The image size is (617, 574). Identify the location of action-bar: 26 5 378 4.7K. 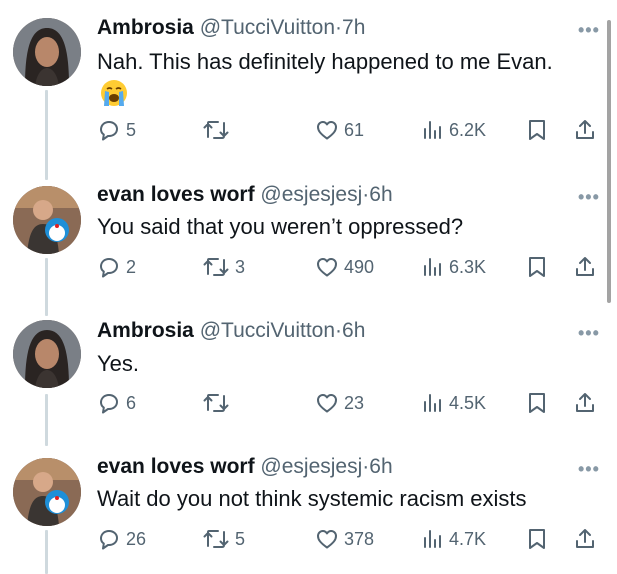
(352, 540).